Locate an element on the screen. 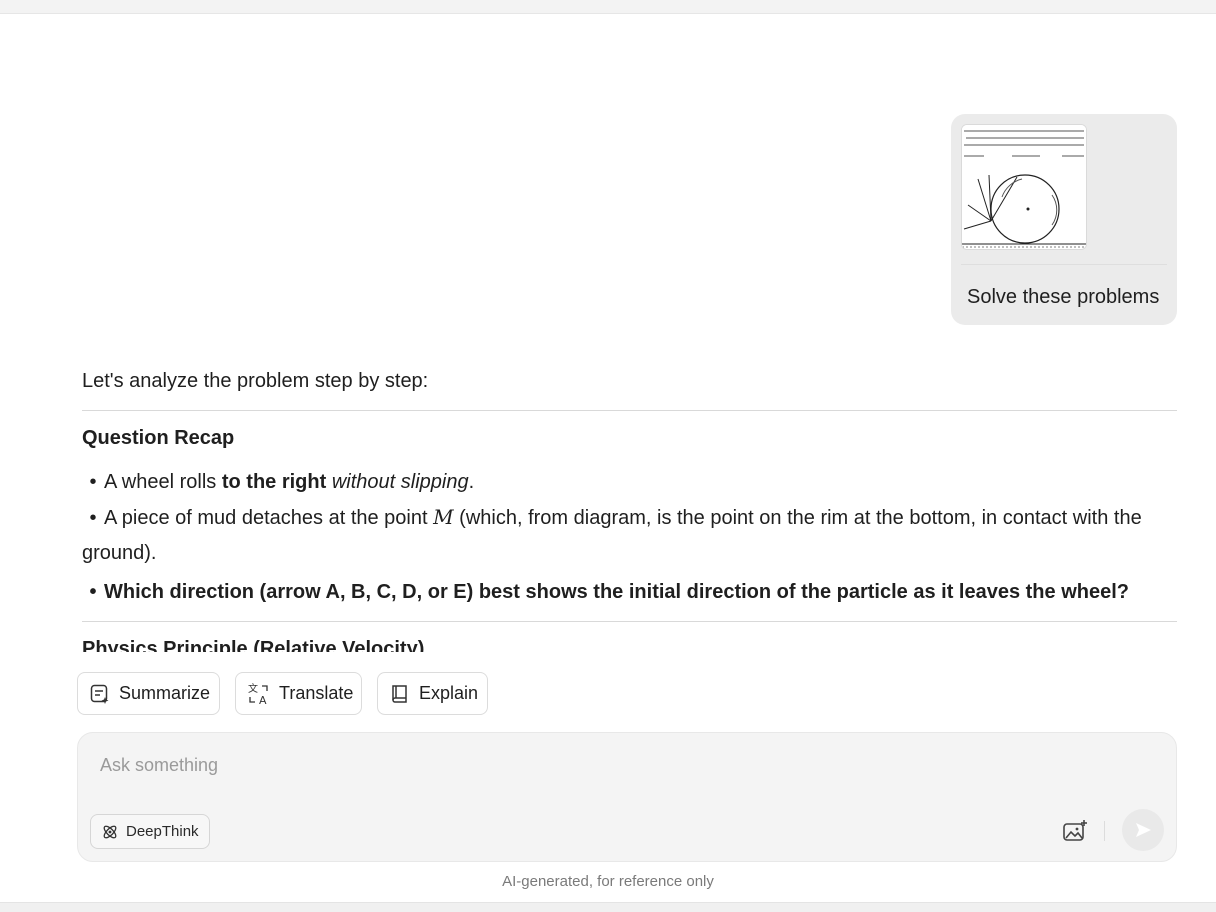 The width and height of the screenshot is (1216, 912). translate-icon: 文 A is located at coordinates (258, 694).